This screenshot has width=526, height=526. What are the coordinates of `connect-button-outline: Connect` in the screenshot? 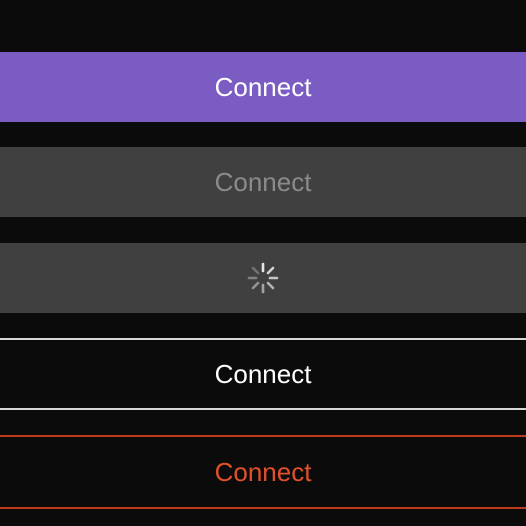 It's located at (263, 374).